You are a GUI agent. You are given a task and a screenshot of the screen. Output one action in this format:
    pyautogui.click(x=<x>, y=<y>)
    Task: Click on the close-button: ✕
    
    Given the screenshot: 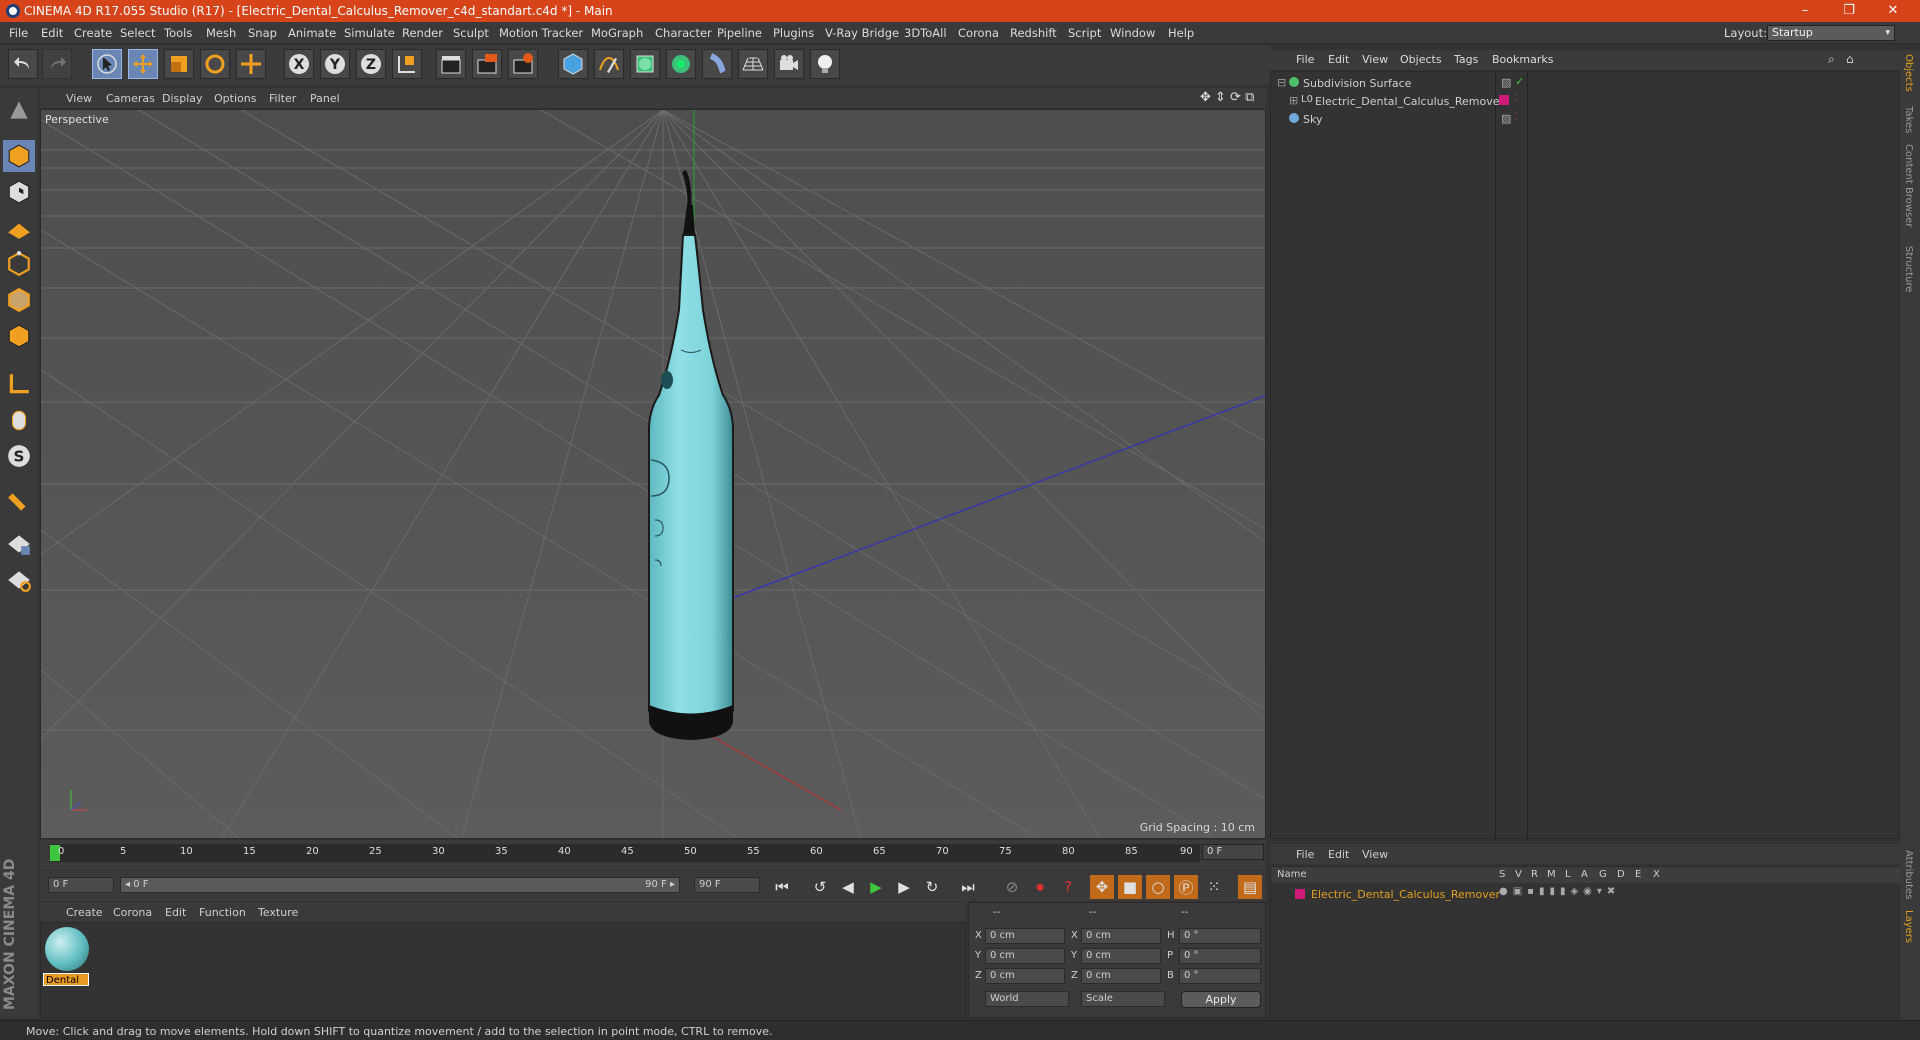 What is the action you would take?
    pyautogui.click(x=1893, y=11)
    